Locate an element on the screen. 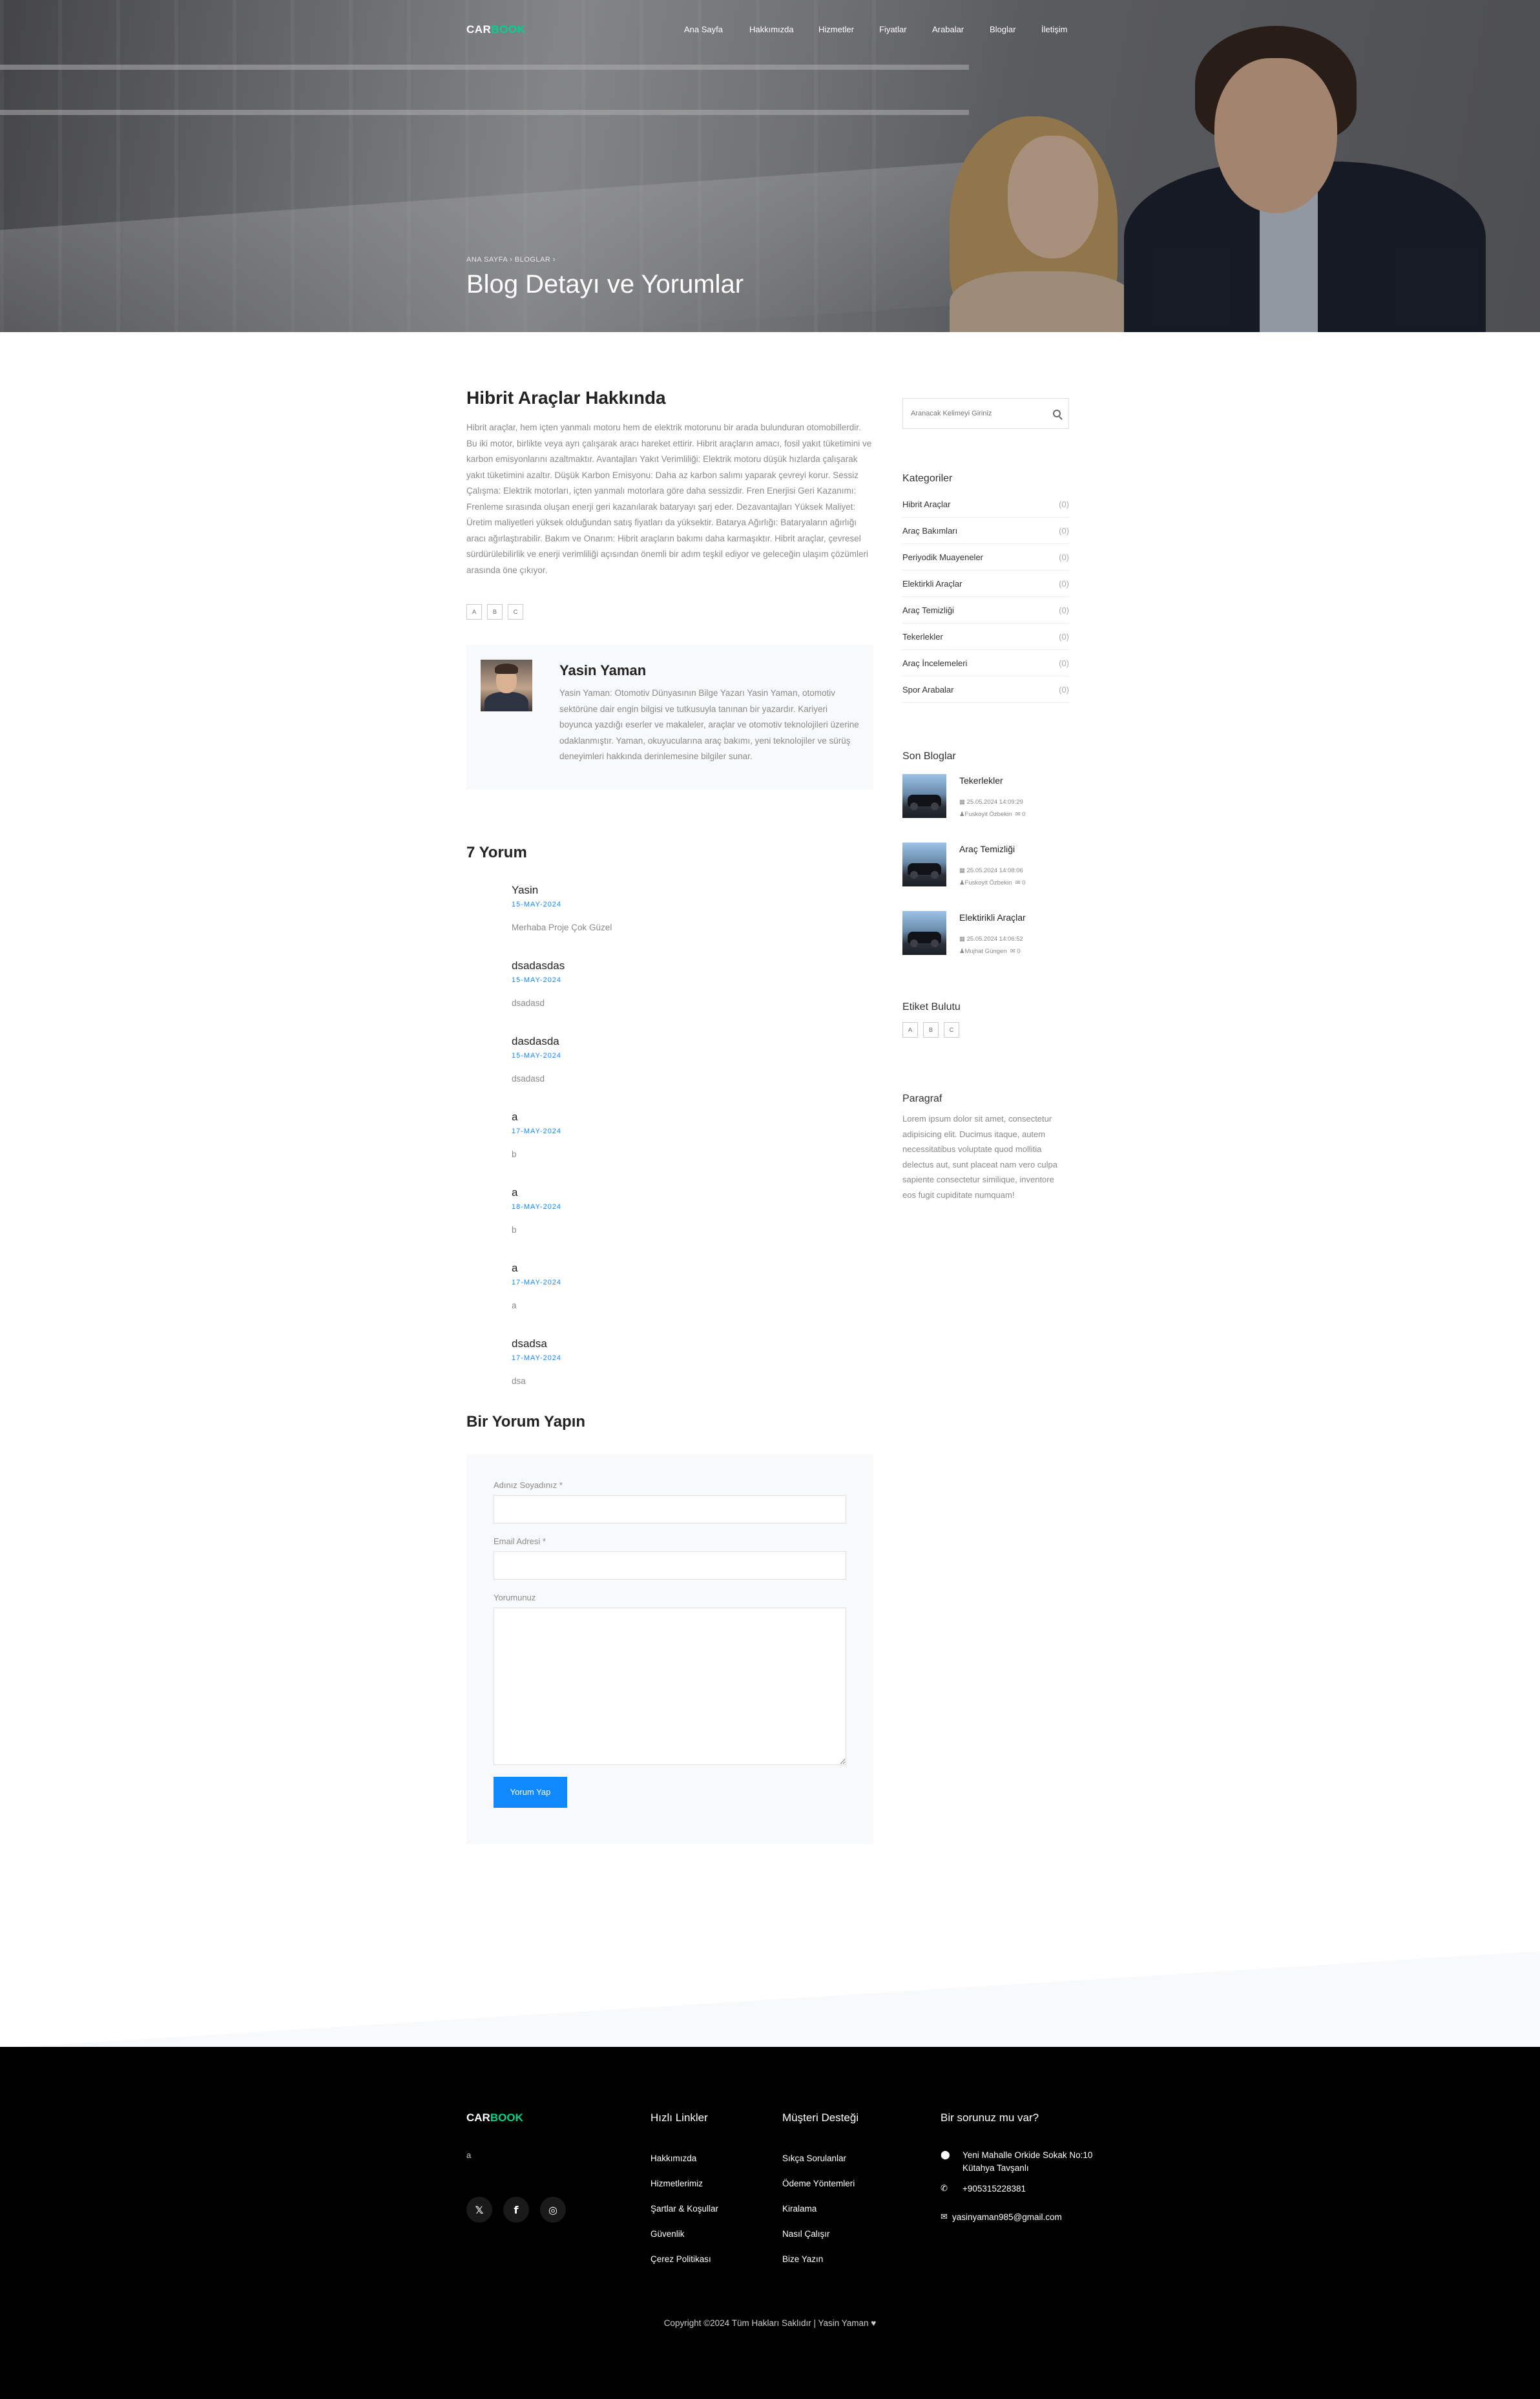  category-item: Tekerlekler (0) is located at coordinates (986, 636).